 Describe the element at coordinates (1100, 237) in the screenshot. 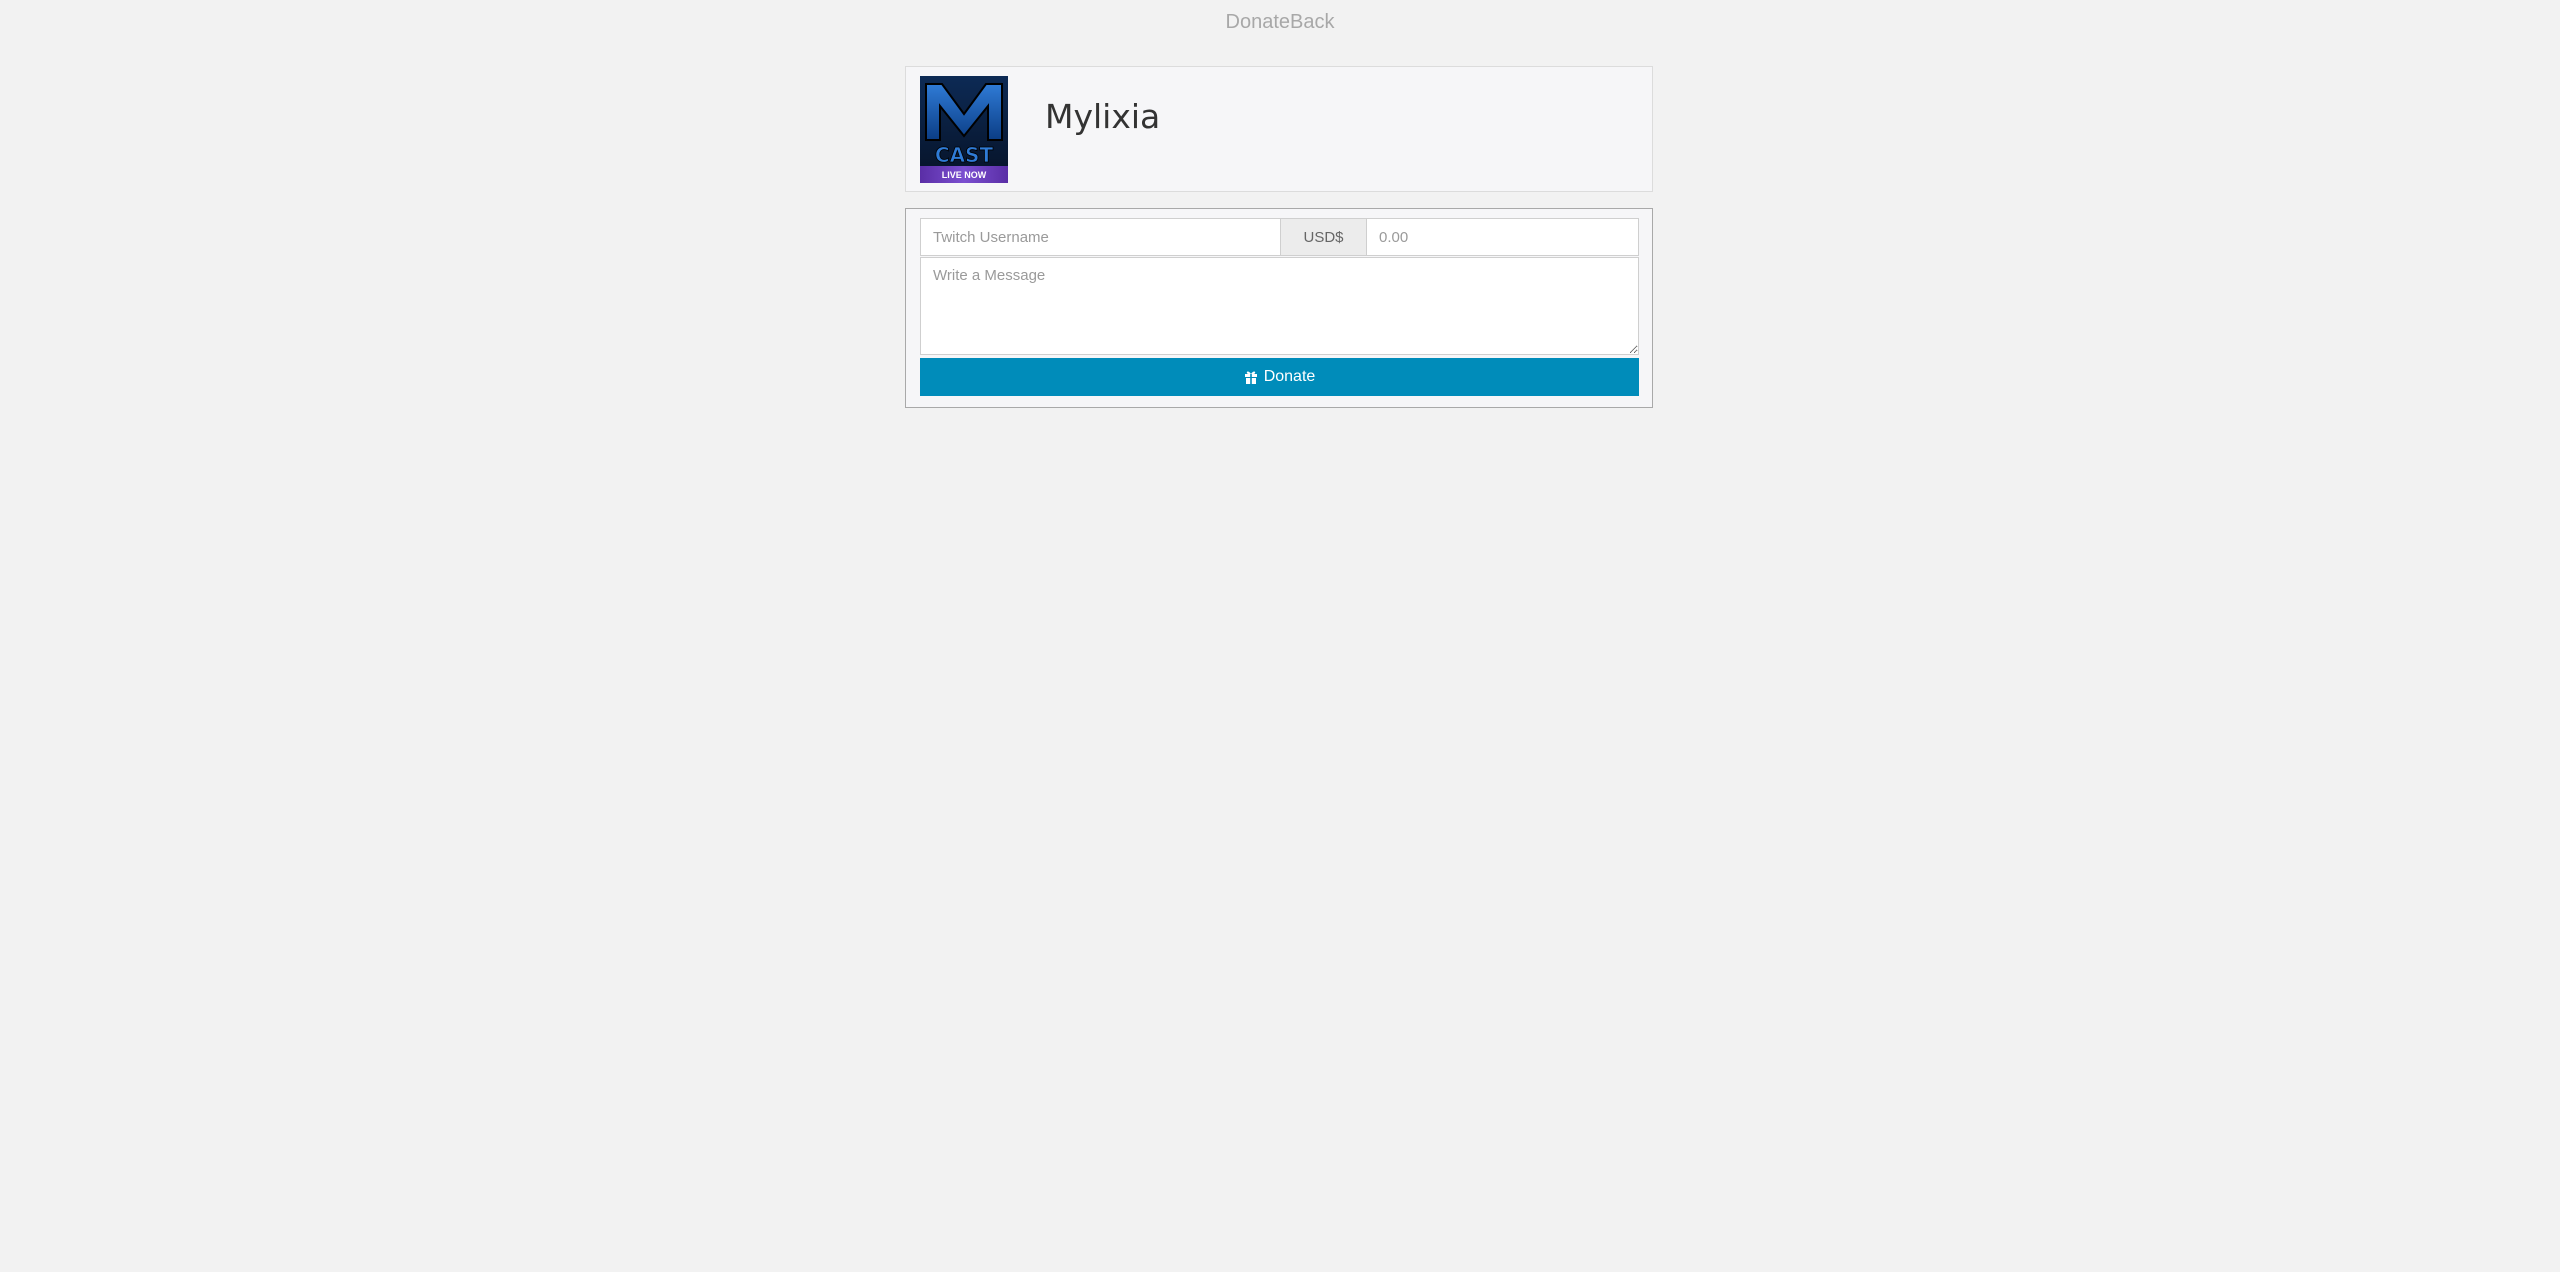

I see `twitch-username-input` at that location.